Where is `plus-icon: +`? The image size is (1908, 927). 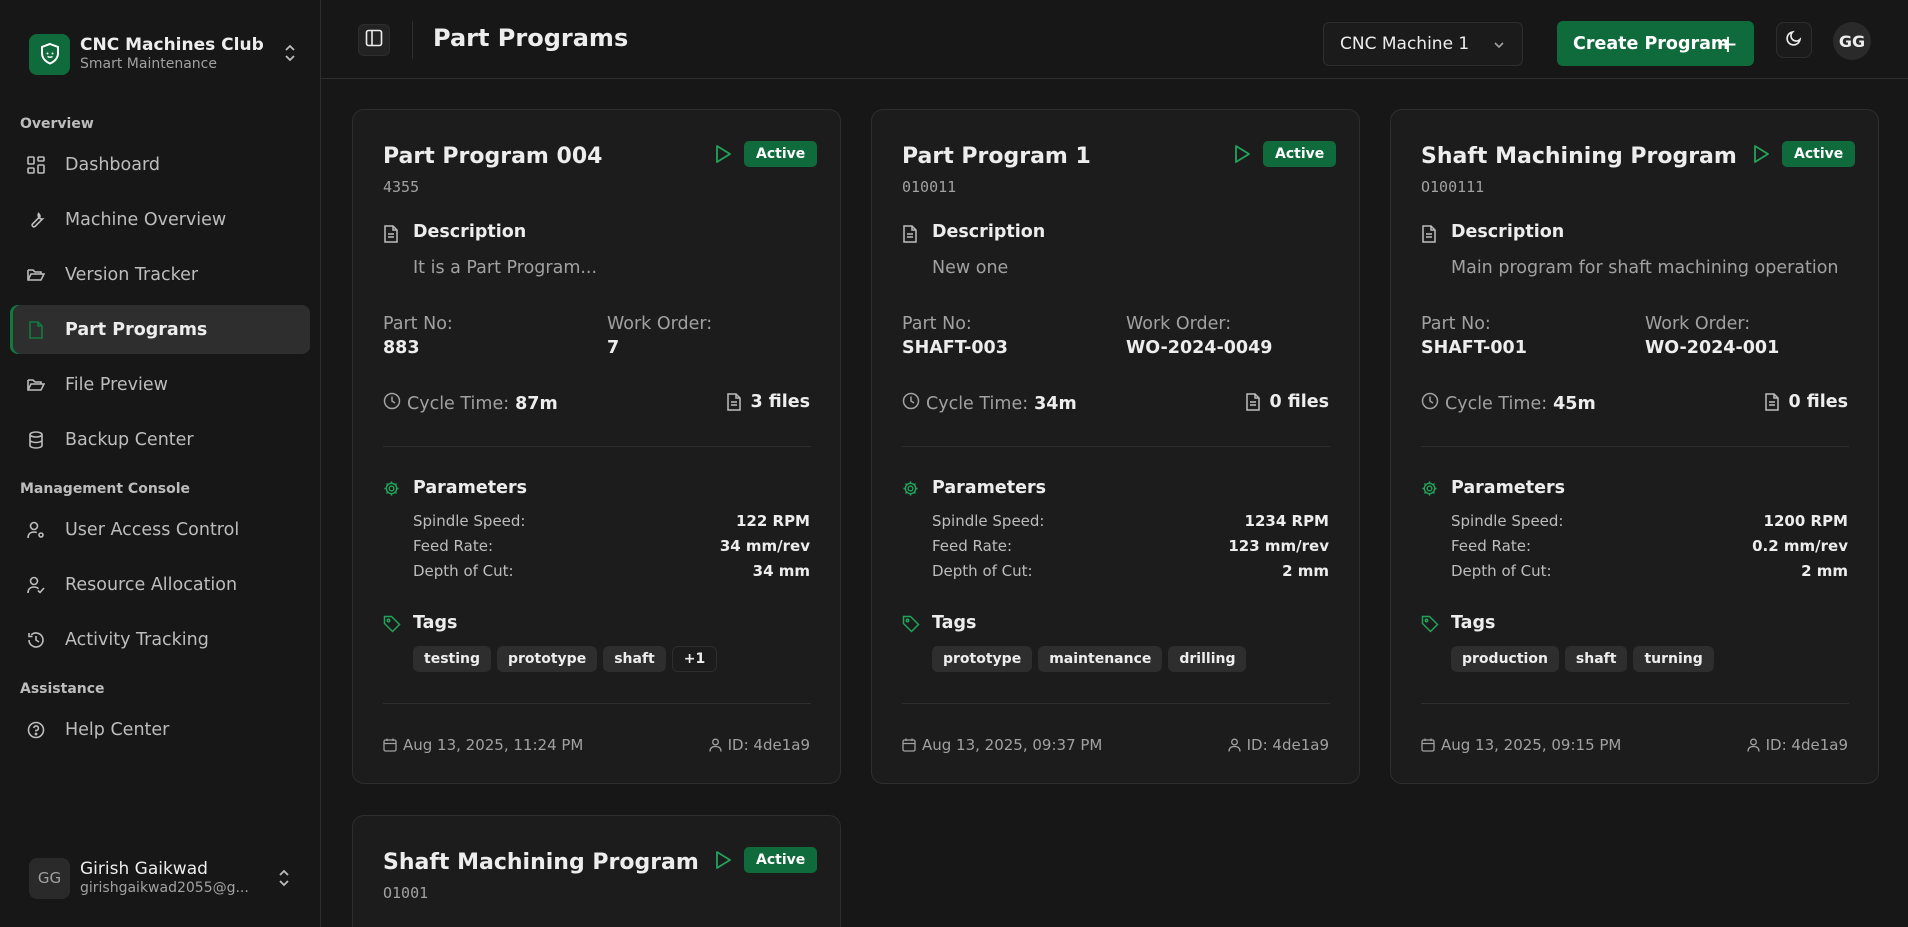
plus-icon: + is located at coordinates (1727, 44).